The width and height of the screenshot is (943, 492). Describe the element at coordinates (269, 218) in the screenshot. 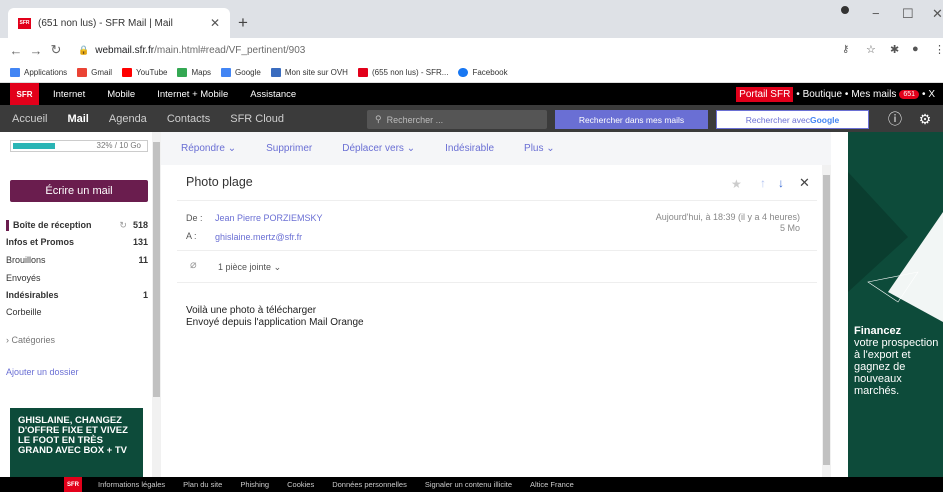

I see `sender-name: Jean Pierre PORZIEMSKY` at that location.